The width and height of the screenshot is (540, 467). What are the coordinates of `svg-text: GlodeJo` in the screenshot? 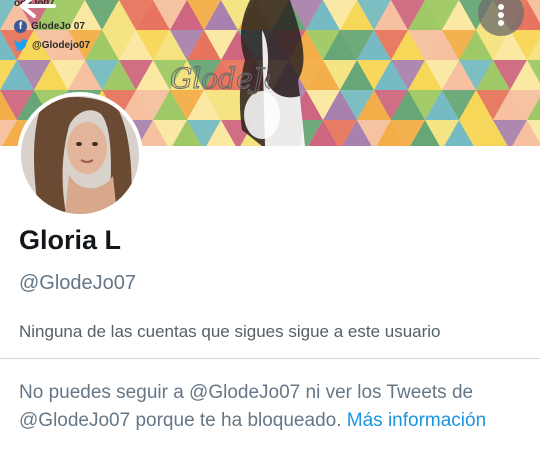 It's located at (220, 78).